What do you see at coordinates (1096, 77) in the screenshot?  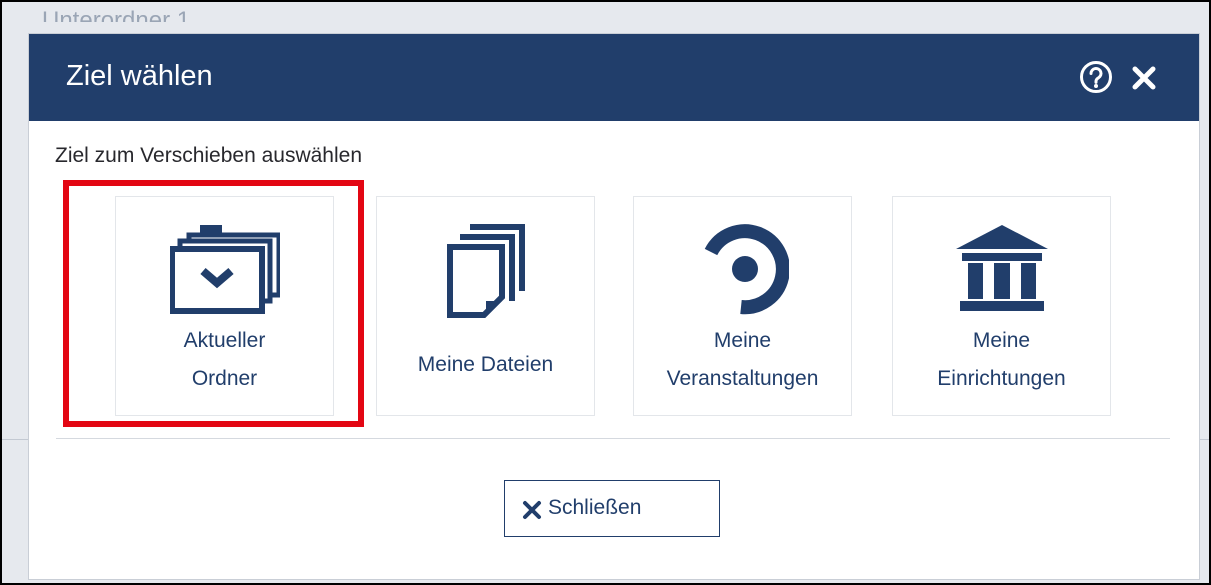 I see `help-icon` at bounding box center [1096, 77].